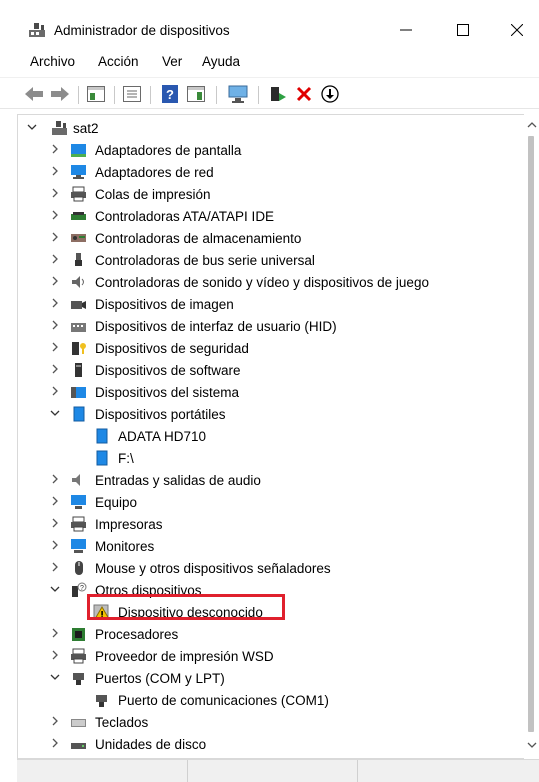  Describe the element at coordinates (263, 238) in the screenshot. I see `tree-category-item: Controladoras de almacenamiento` at that location.